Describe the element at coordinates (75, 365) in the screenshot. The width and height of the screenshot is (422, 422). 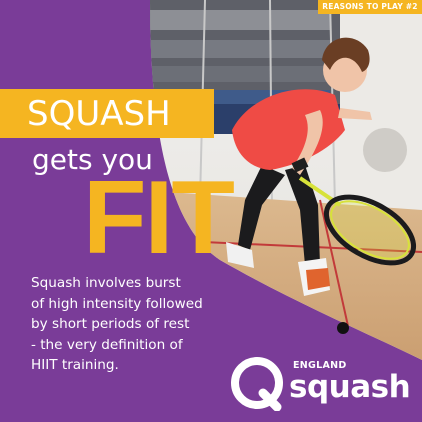
I see `body-line: HIIT training.` at that location.